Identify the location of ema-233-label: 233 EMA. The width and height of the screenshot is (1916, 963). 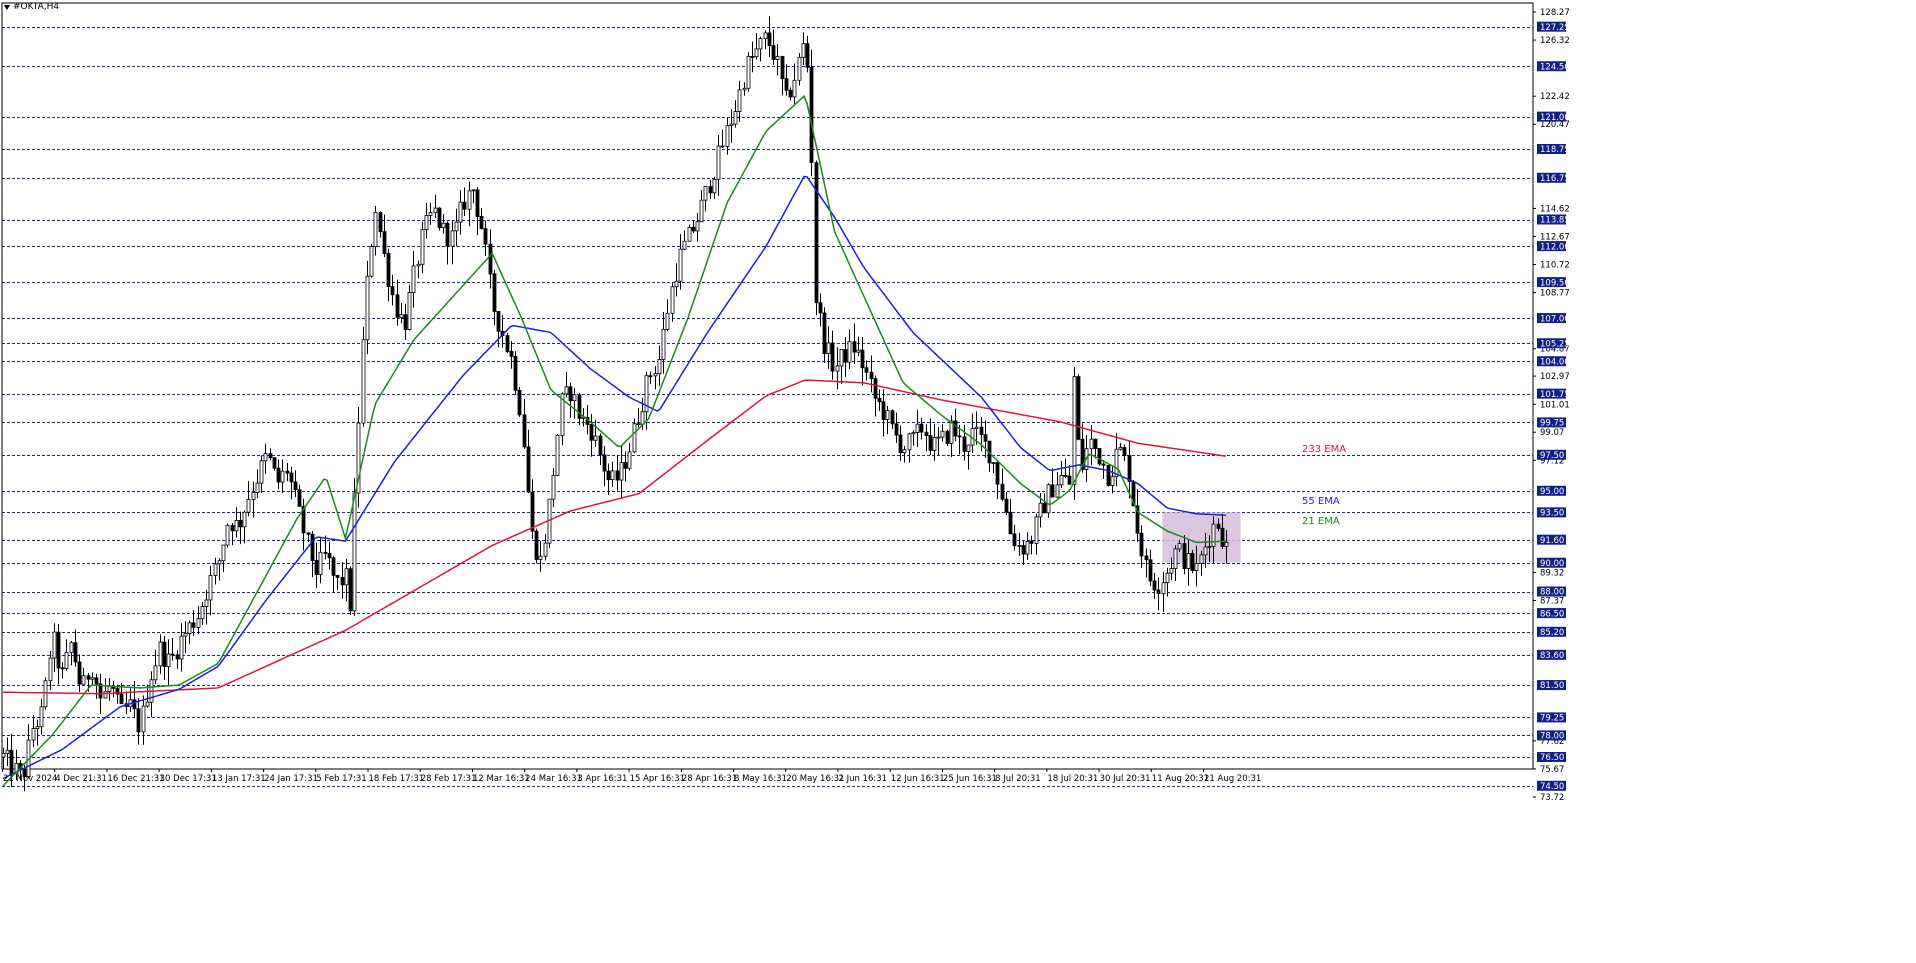
(1324, 449).